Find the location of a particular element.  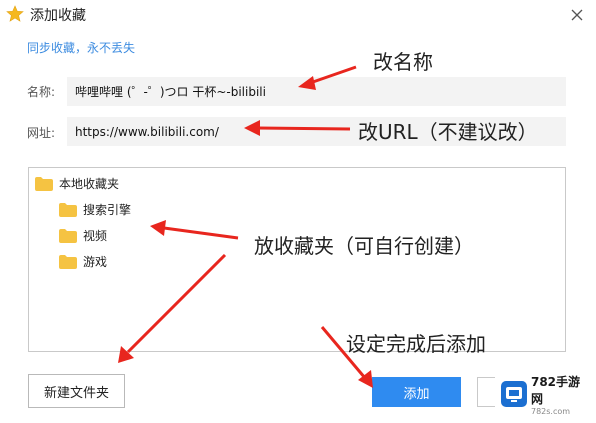

folder-item-root: 本地收藏夹 is located at coordinates (77, 183).